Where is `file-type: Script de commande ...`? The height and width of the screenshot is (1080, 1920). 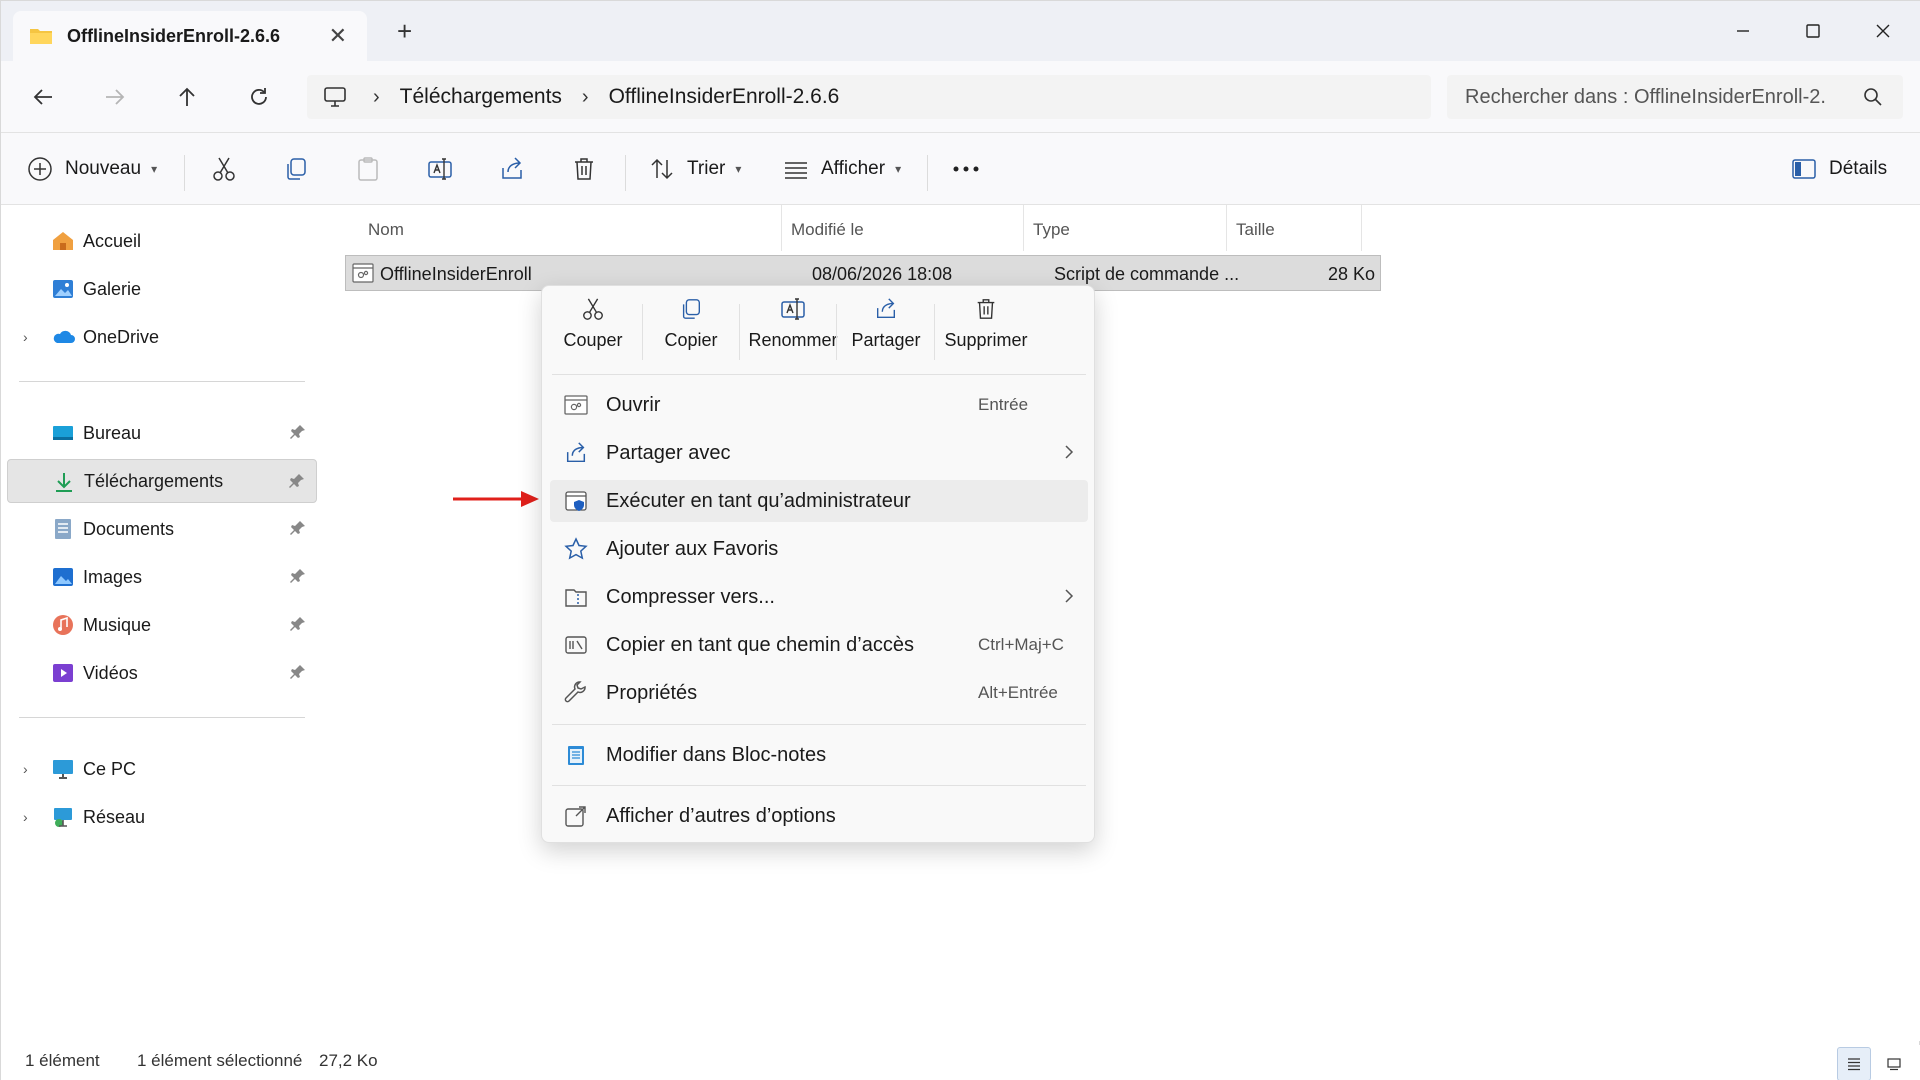 file-type: Script de commande ... is located at coordinates (1147, 274).